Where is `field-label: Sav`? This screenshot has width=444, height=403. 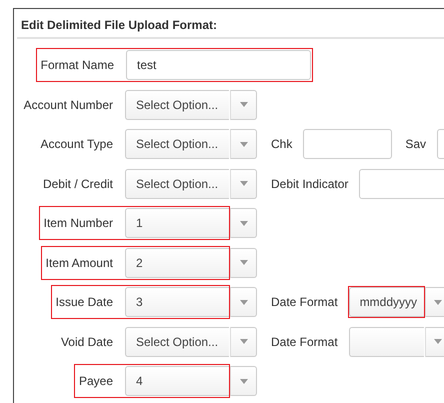
field-label: Sav is located at coordinates (415, 144).